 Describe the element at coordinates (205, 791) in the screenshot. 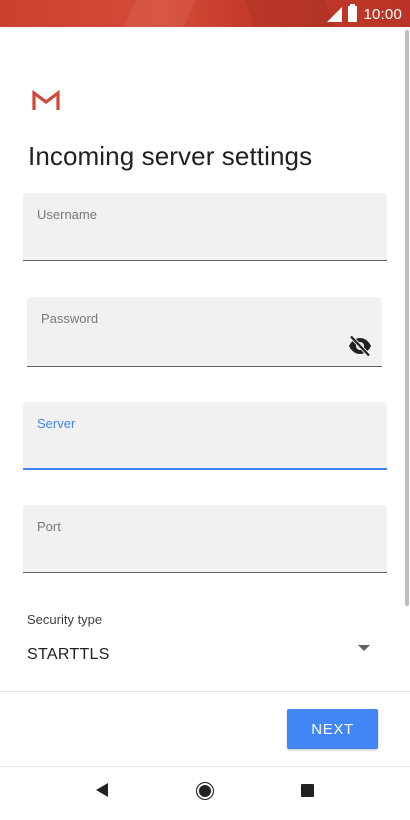

I see `home-icon` at that location.